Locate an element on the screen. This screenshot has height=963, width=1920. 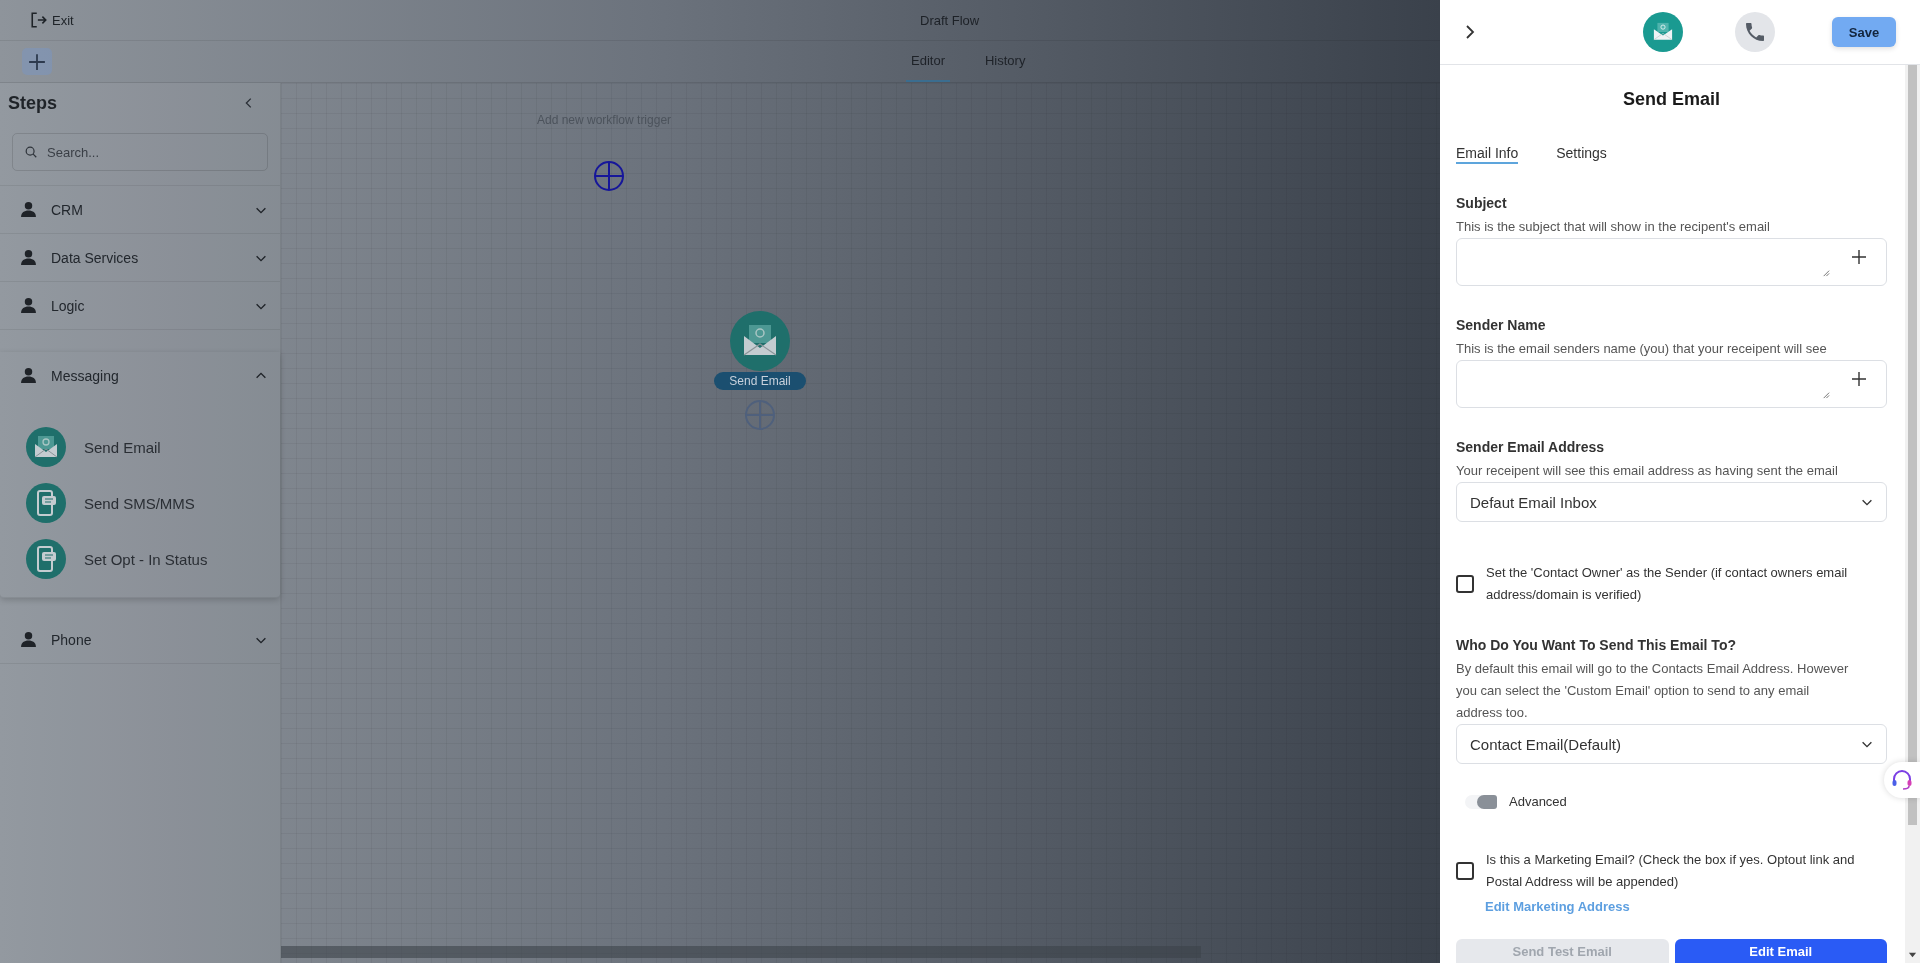
category-header: Phone is located at coordinates (140, 639).